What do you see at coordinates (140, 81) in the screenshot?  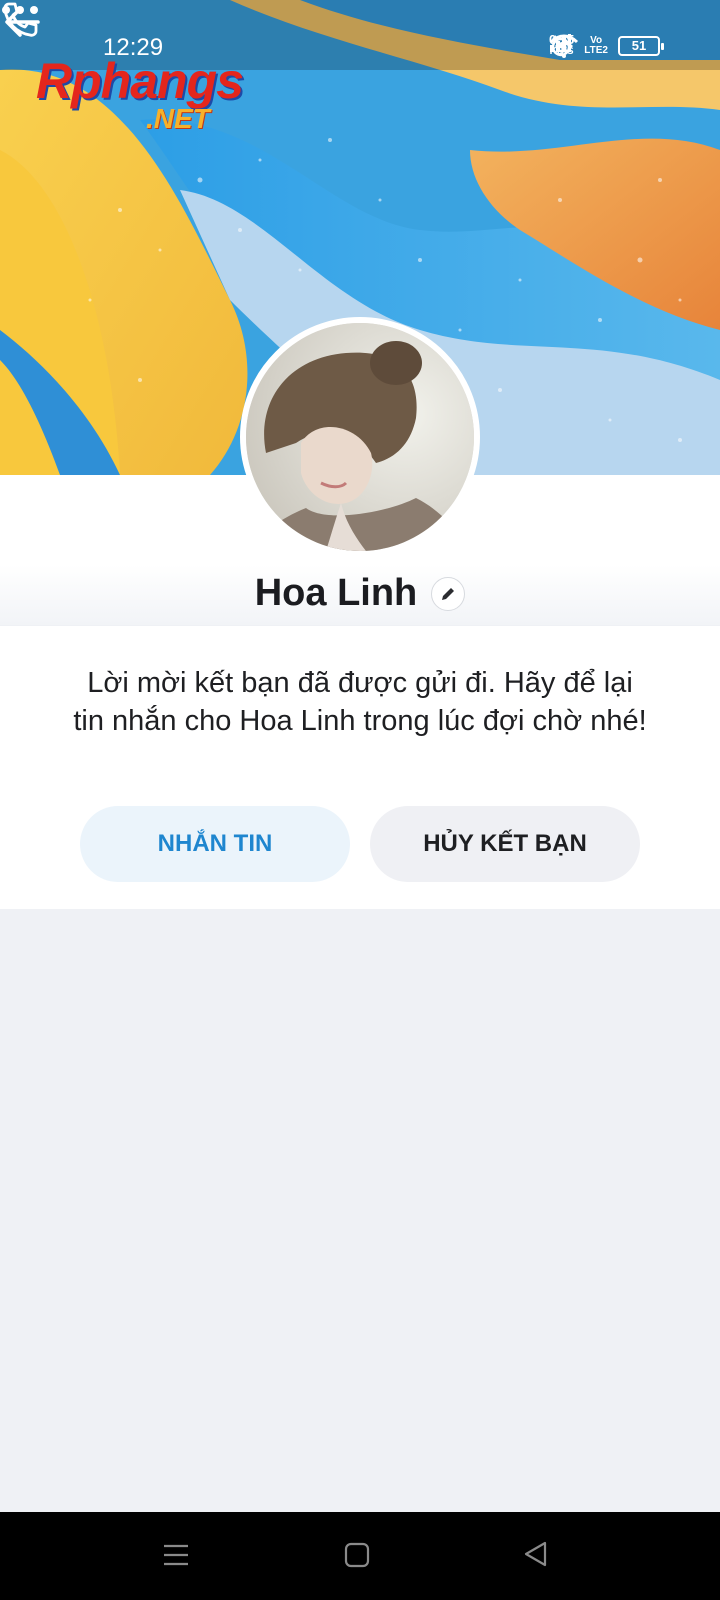 I see `watermark-main: Rphangs` at bounding box center [140, 81].